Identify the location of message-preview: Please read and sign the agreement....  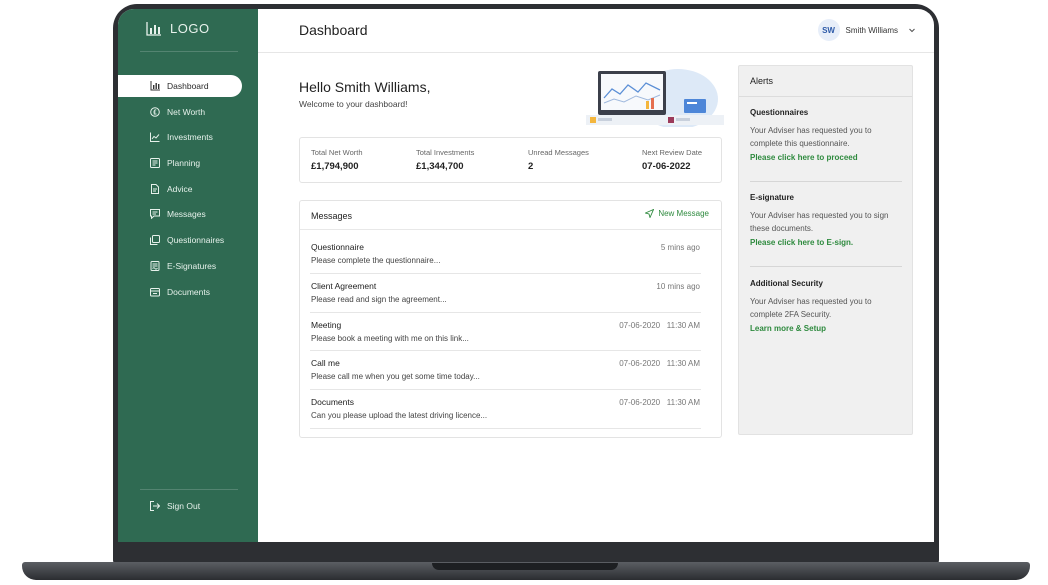
(379, 299).